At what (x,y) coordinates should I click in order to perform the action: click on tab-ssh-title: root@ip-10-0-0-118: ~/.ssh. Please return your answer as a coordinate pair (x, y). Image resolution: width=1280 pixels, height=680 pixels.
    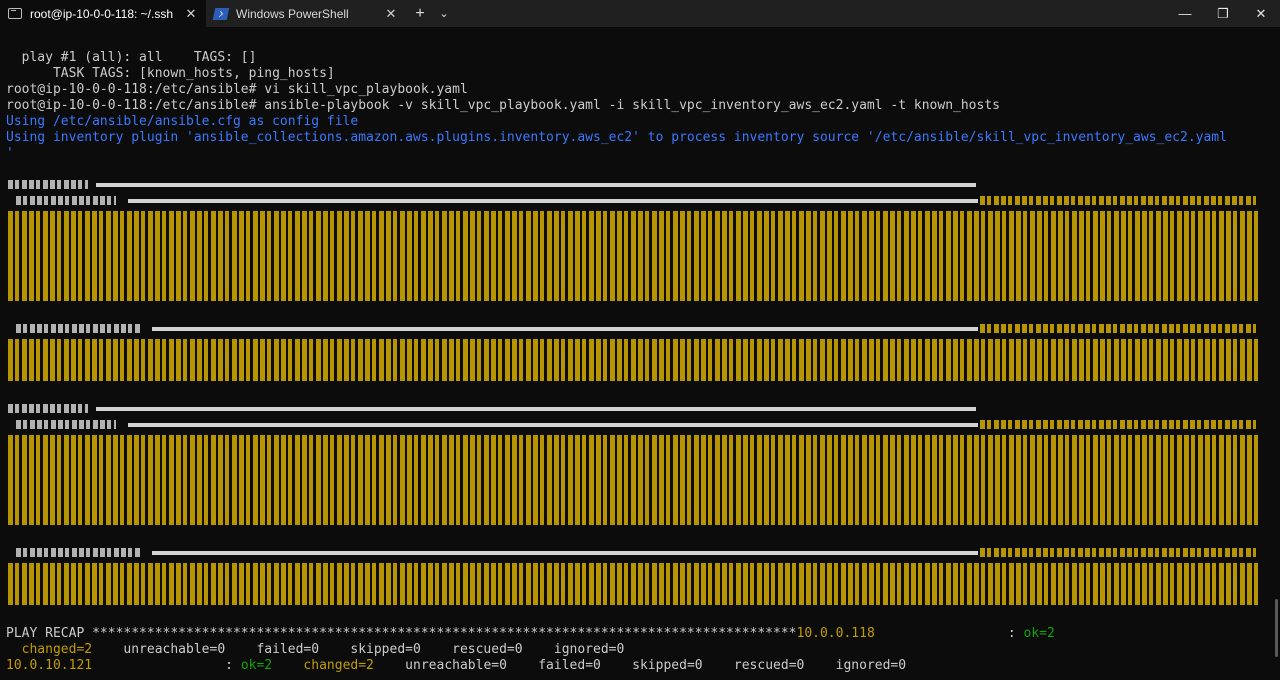
    Looking at the image, I should click on (102, 13).